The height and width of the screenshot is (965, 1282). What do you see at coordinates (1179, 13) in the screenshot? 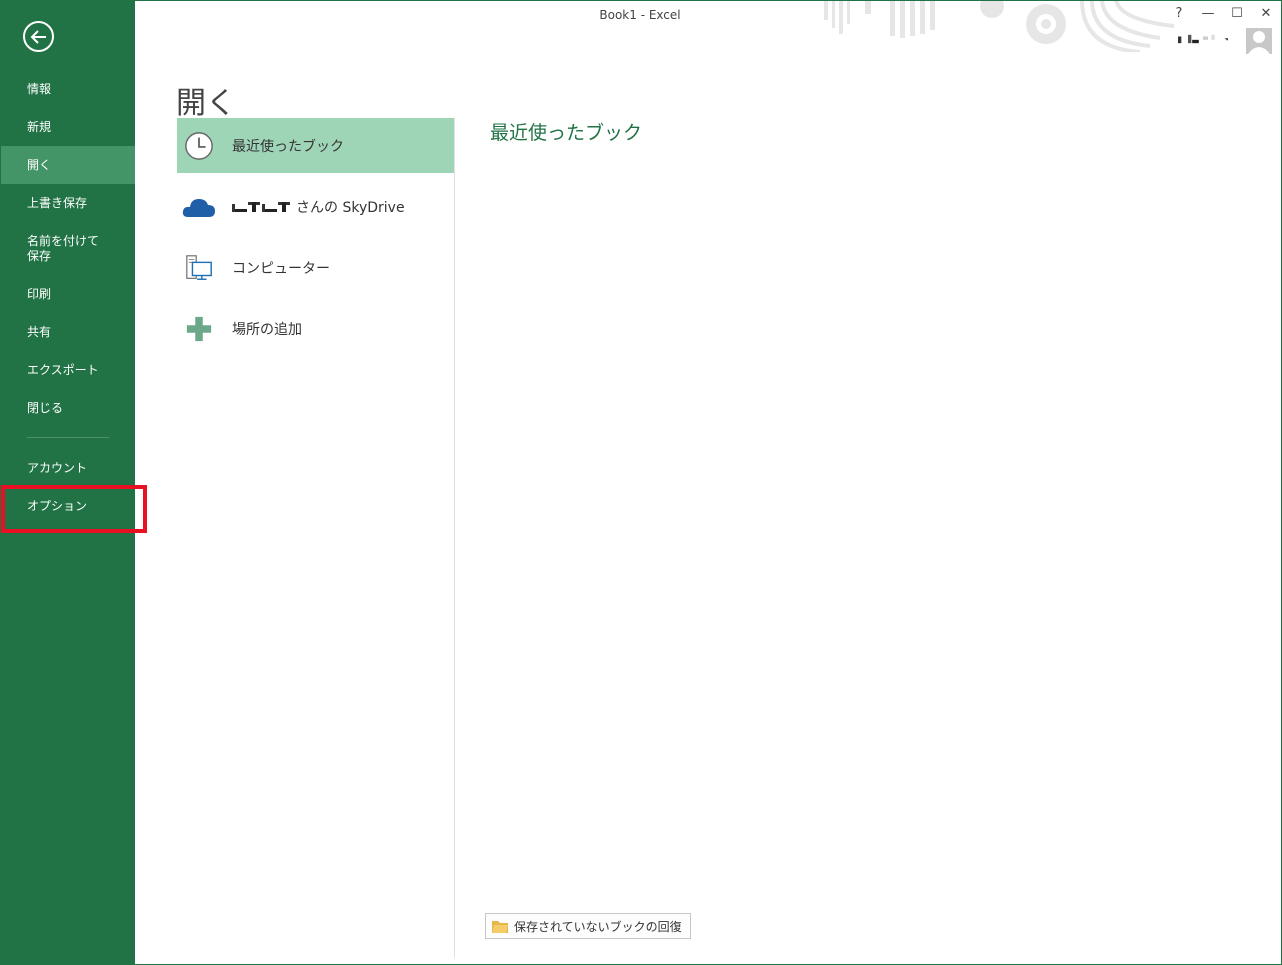
I see `help-button: ?` at bounding box center [1179, 13].